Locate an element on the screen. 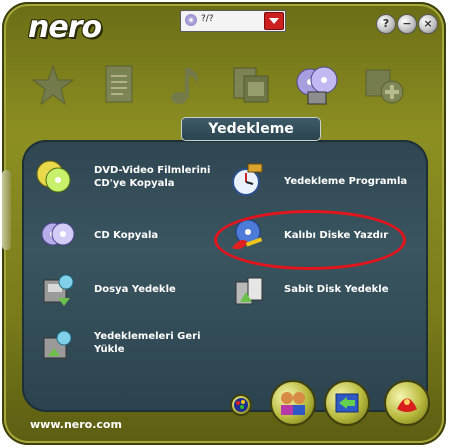  film-photo-icon is located at coordinates (251, 85).